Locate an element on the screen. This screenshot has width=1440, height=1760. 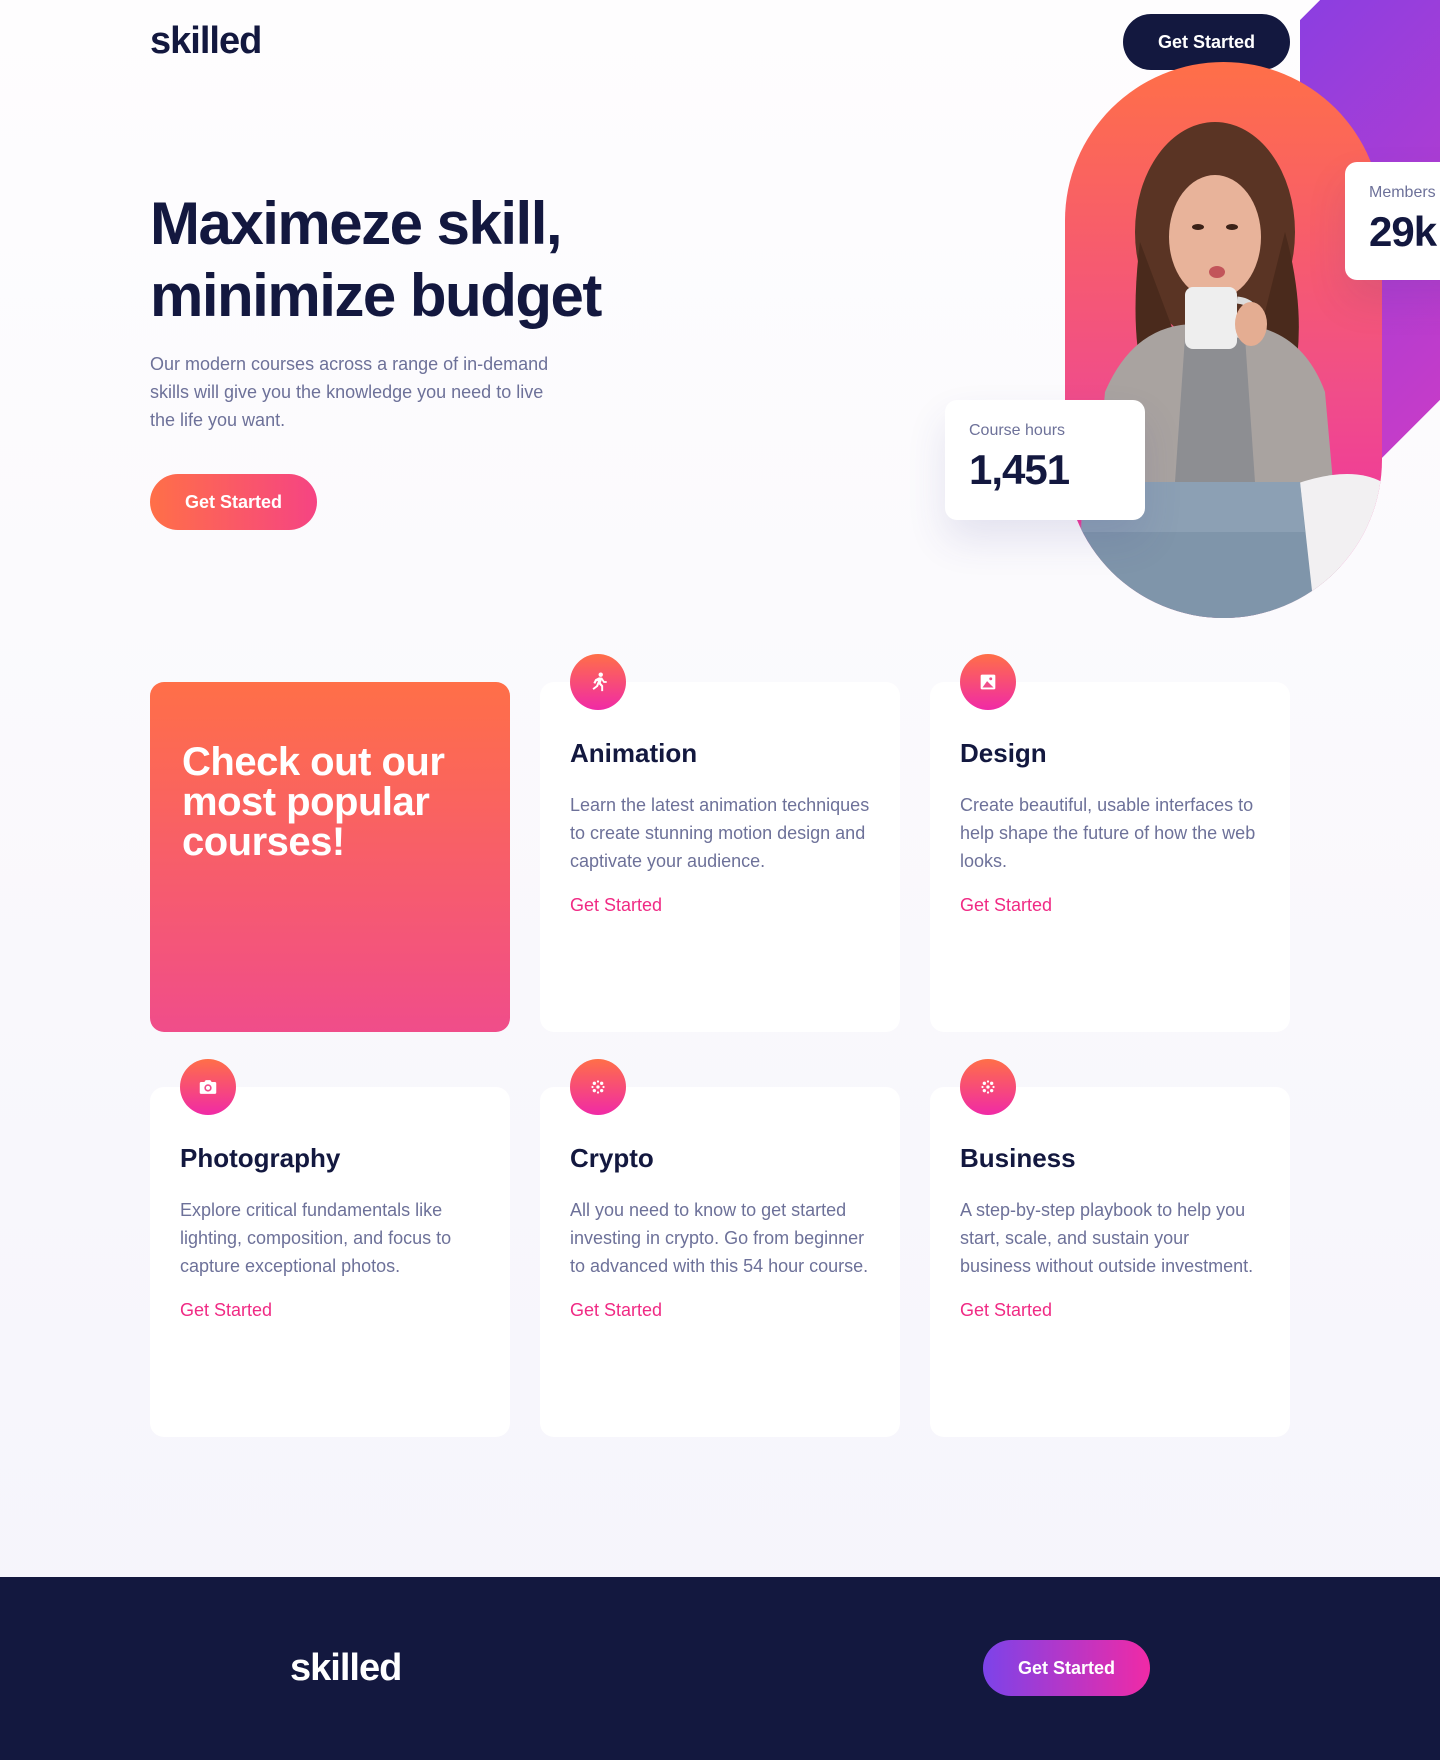
popular-courses-feature-card: Check out our most popular courses! is located at coordinates (330, 857).